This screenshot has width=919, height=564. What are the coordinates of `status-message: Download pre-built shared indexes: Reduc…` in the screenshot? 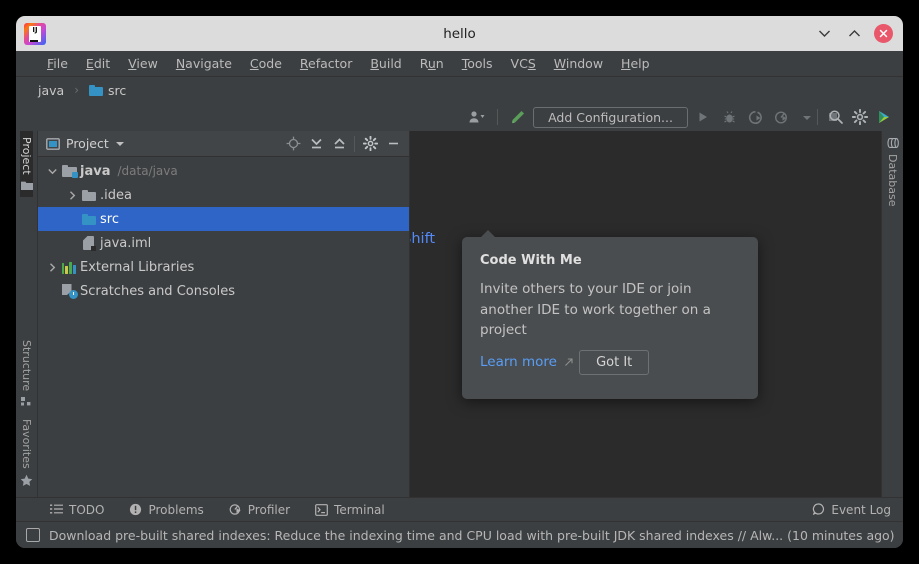 It's located at (472, 535).